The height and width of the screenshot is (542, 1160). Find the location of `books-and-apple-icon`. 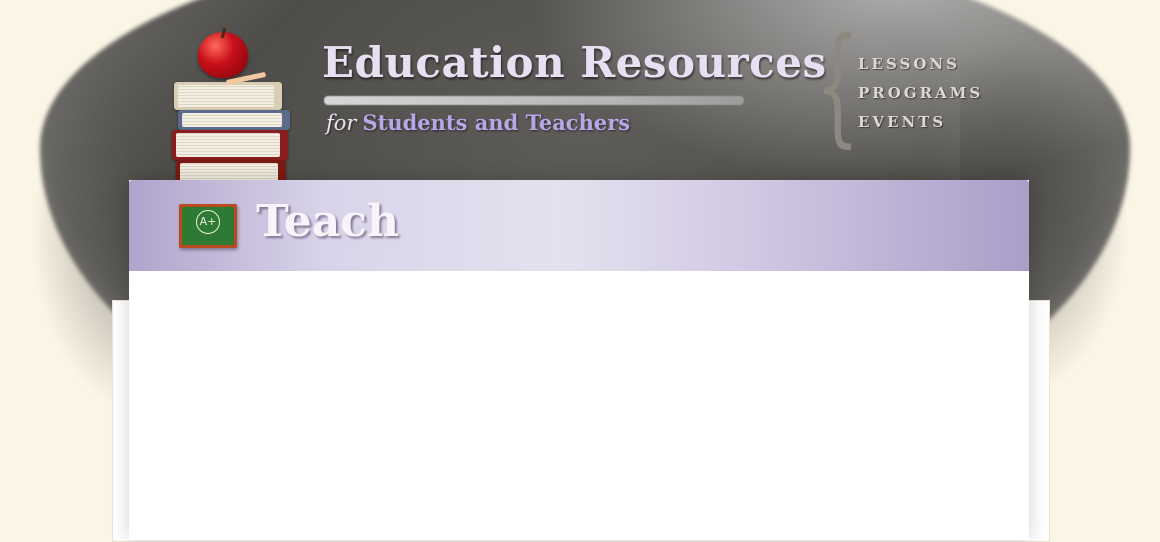

books-and-apple-icon is located at coordinates (233, 107).